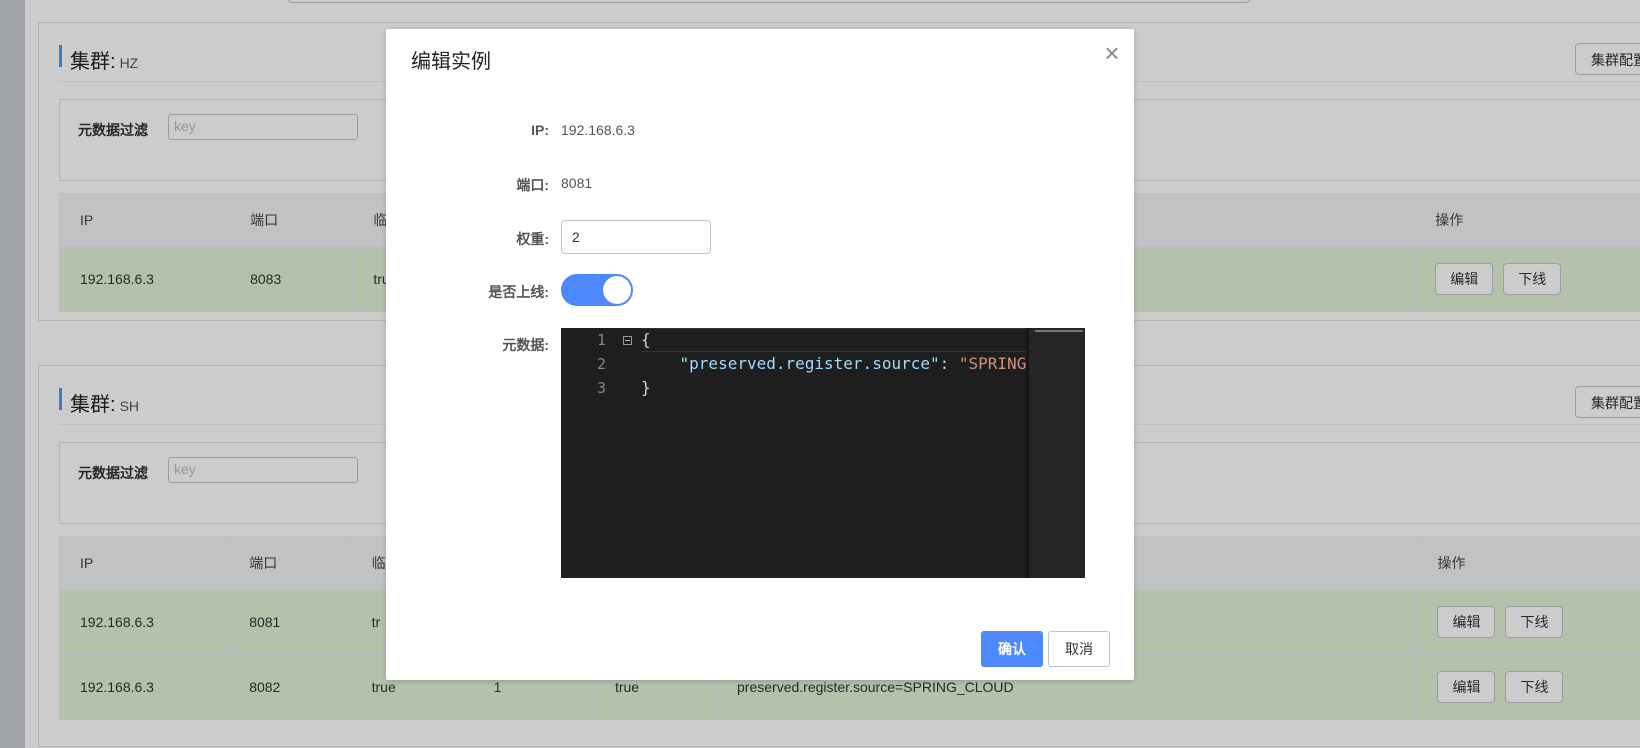 This screenshot has width=1640, height=748. What do you see at coordinates (809, 363) in the screenshot?
I see `json-key: "preserved.register.source"` at bounding box center [809, 363].